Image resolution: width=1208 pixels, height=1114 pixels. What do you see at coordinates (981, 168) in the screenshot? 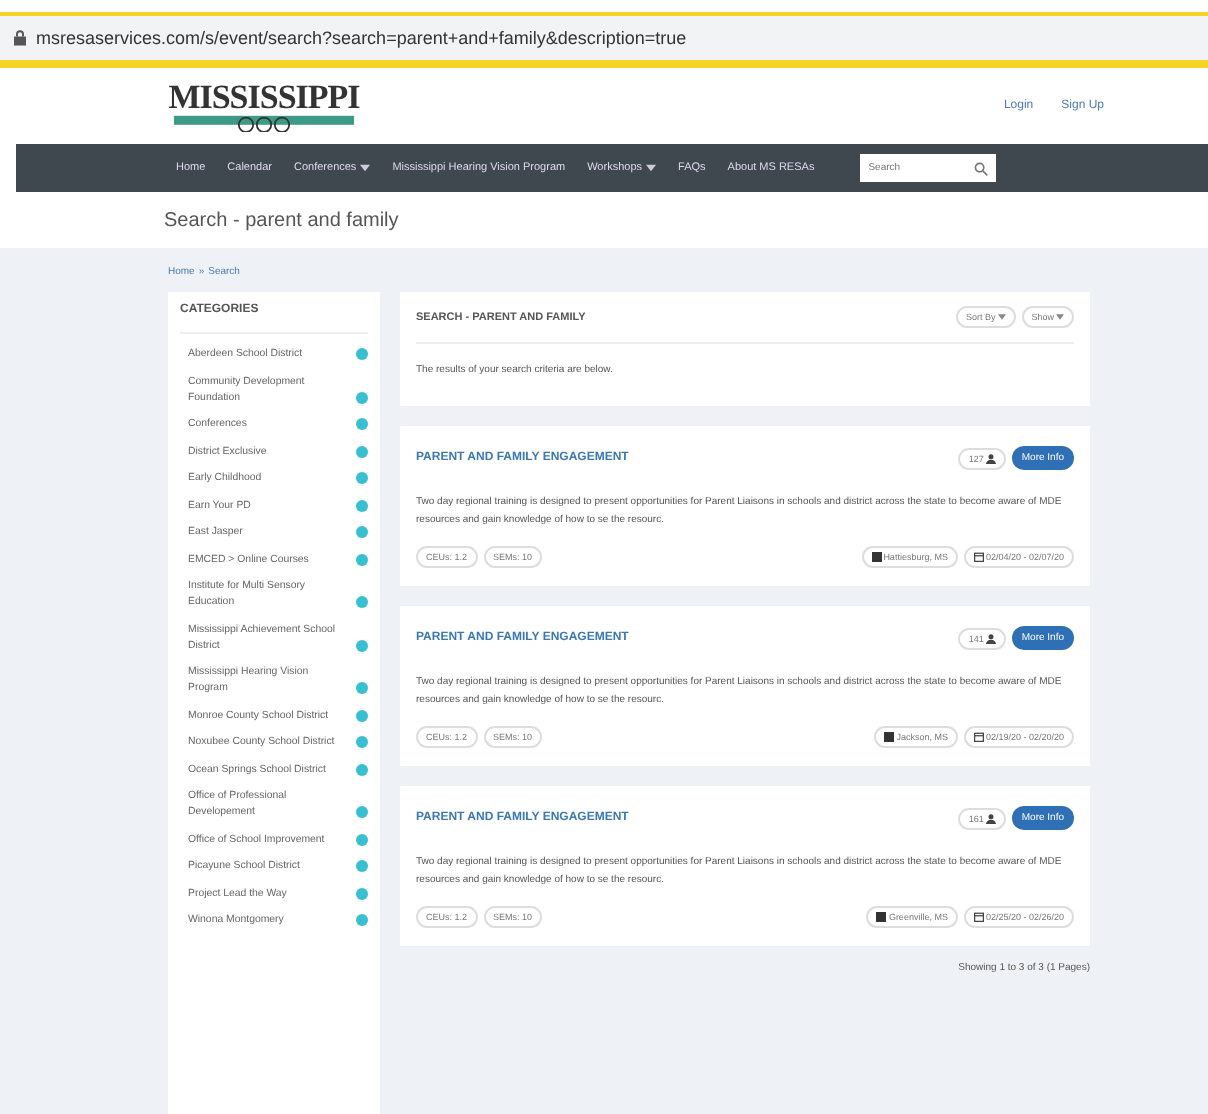
I see `search-icon` at bounding box center [981, 168].